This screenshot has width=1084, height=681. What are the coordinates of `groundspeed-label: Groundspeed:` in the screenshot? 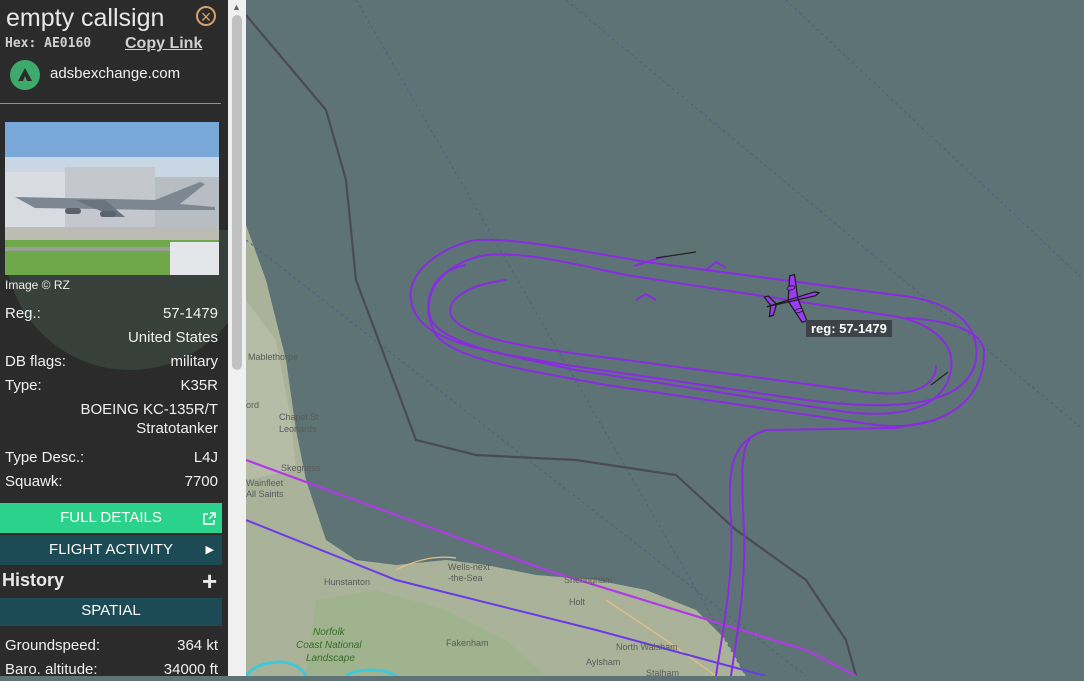 It's located at (53, 645).